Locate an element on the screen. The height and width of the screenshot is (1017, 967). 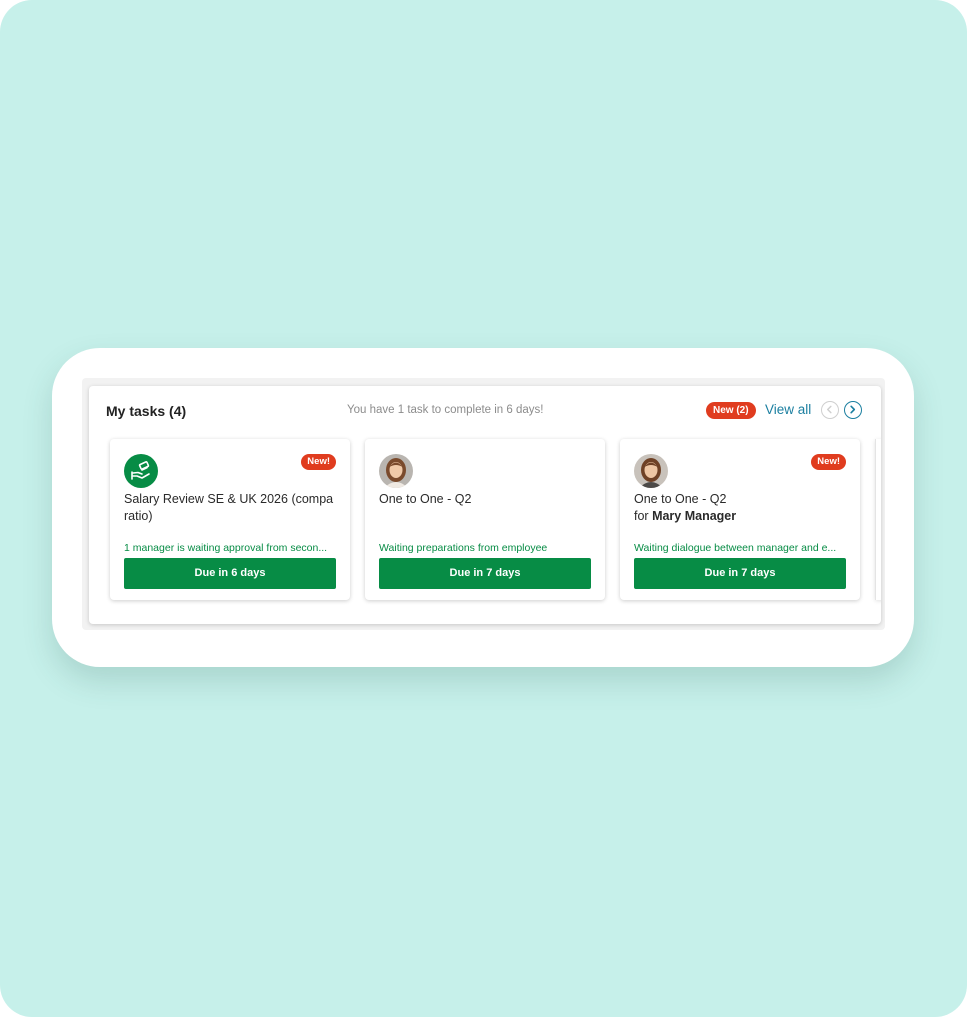
card-title-text: Salary Review SE & UK 2026 (compa ratio) is located at coordinates (229, 507).